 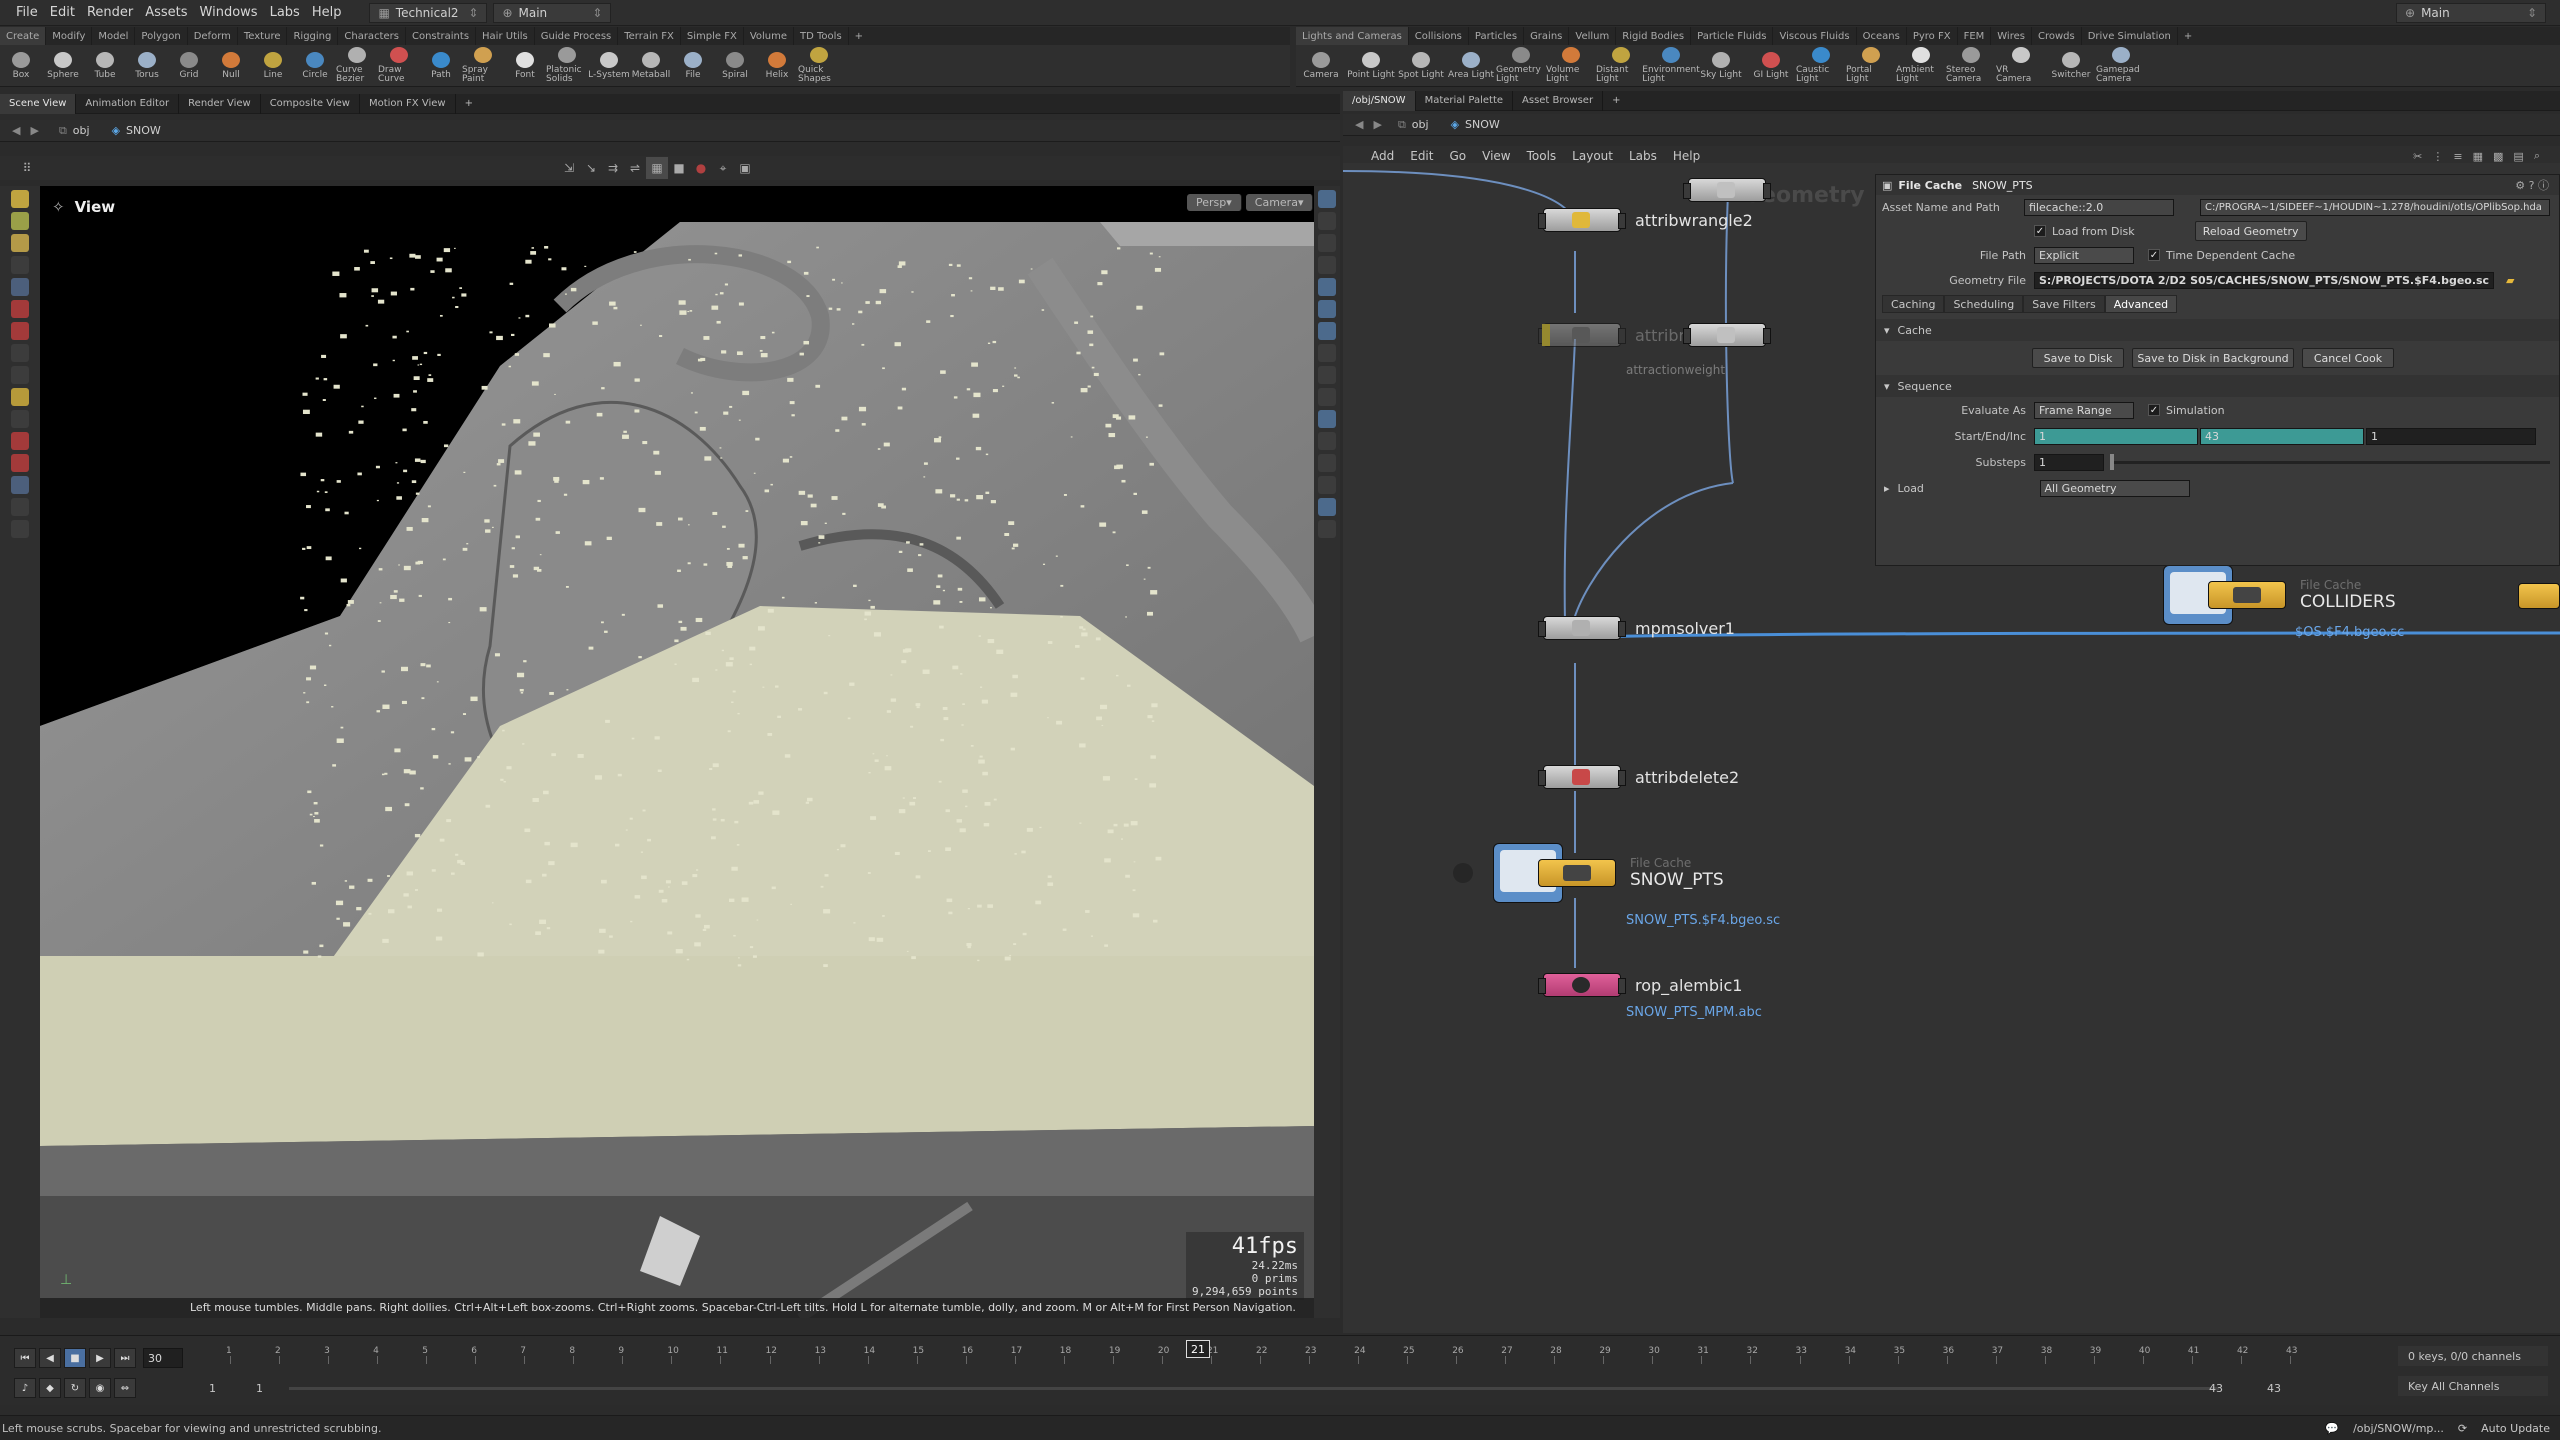 What do you see at coordinates (1621, 66) in the screenshot?
I see `tool-distant-light: Distant Light` at bounding box center [1621, 66].